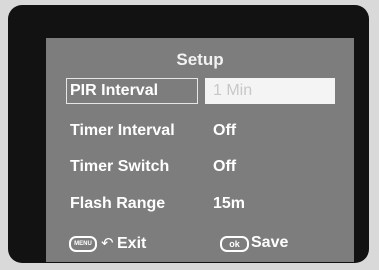  What do you see at coordinates (269, 243) in the screenshot?
I see `save-label: Save` at bounding box center [269, 243].